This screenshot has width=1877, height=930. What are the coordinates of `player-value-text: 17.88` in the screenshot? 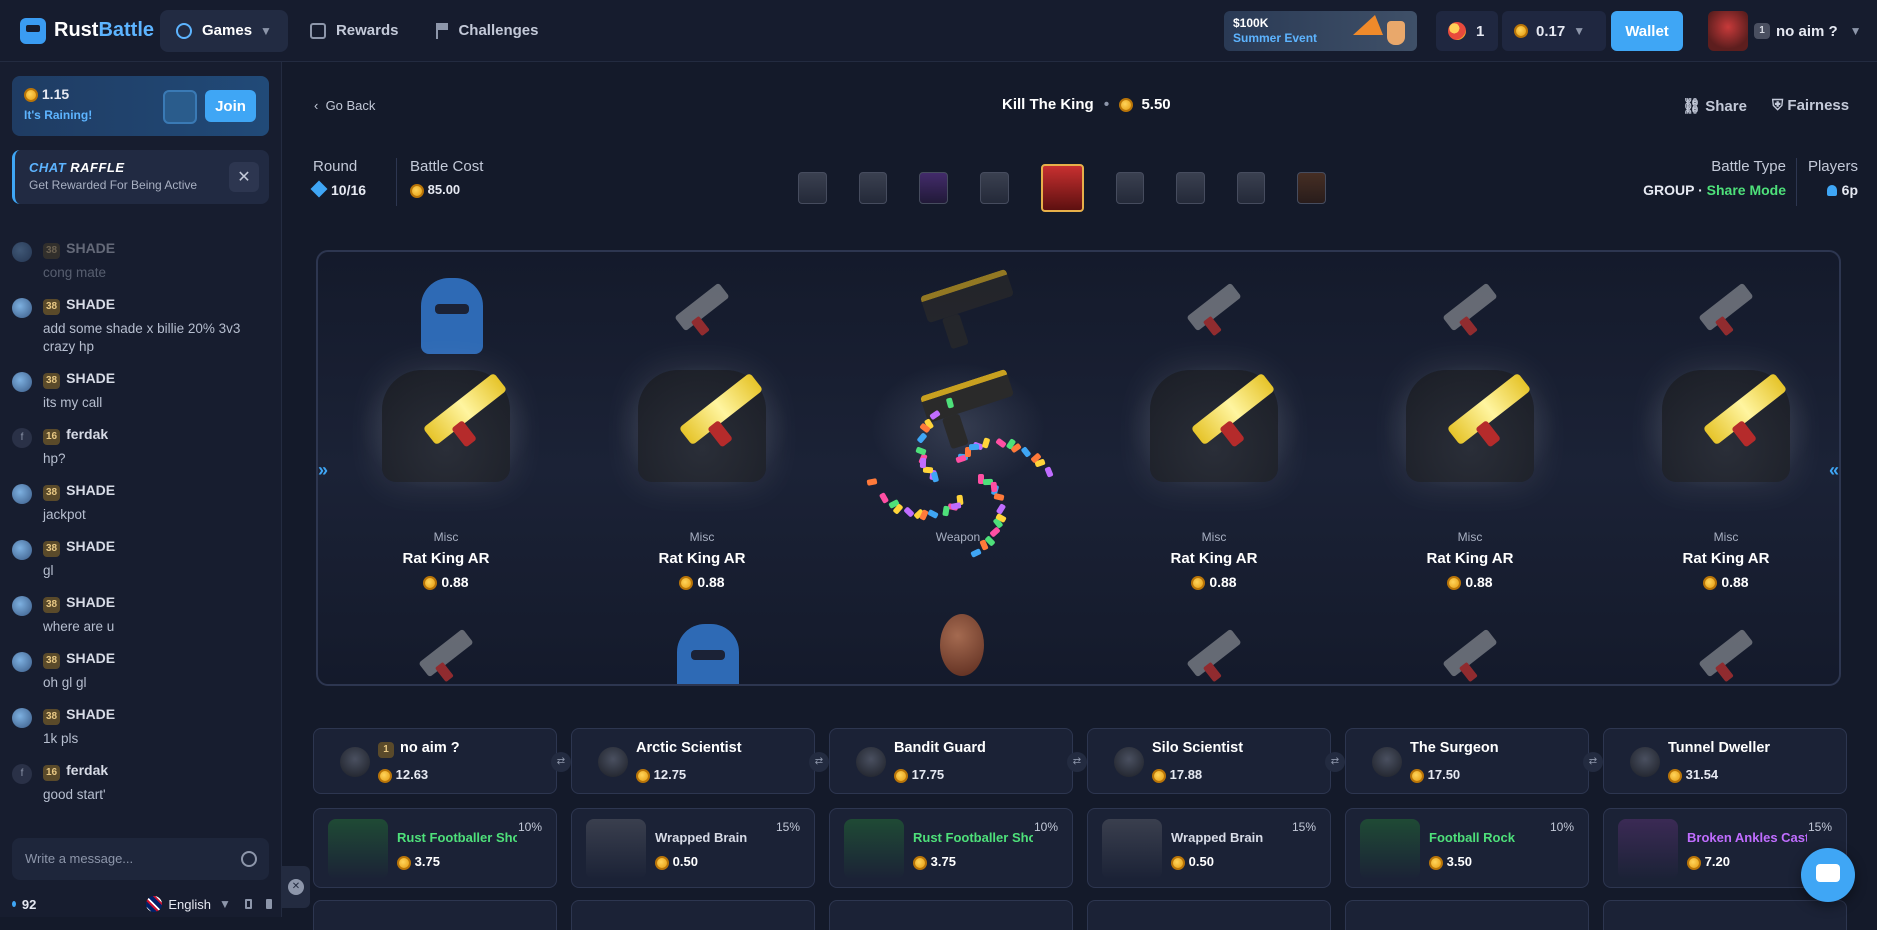 It's located at (1186, 774).